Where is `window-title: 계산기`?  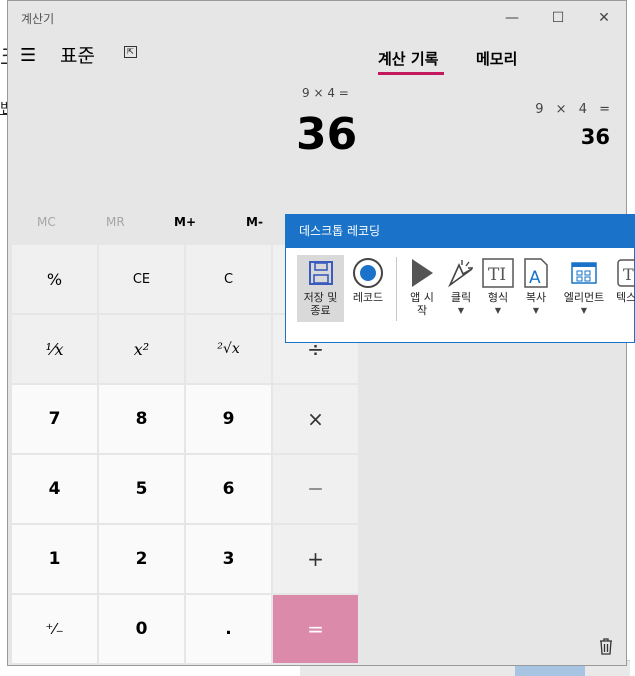 window-title: 계산기 is located at coordinates (38, 19).